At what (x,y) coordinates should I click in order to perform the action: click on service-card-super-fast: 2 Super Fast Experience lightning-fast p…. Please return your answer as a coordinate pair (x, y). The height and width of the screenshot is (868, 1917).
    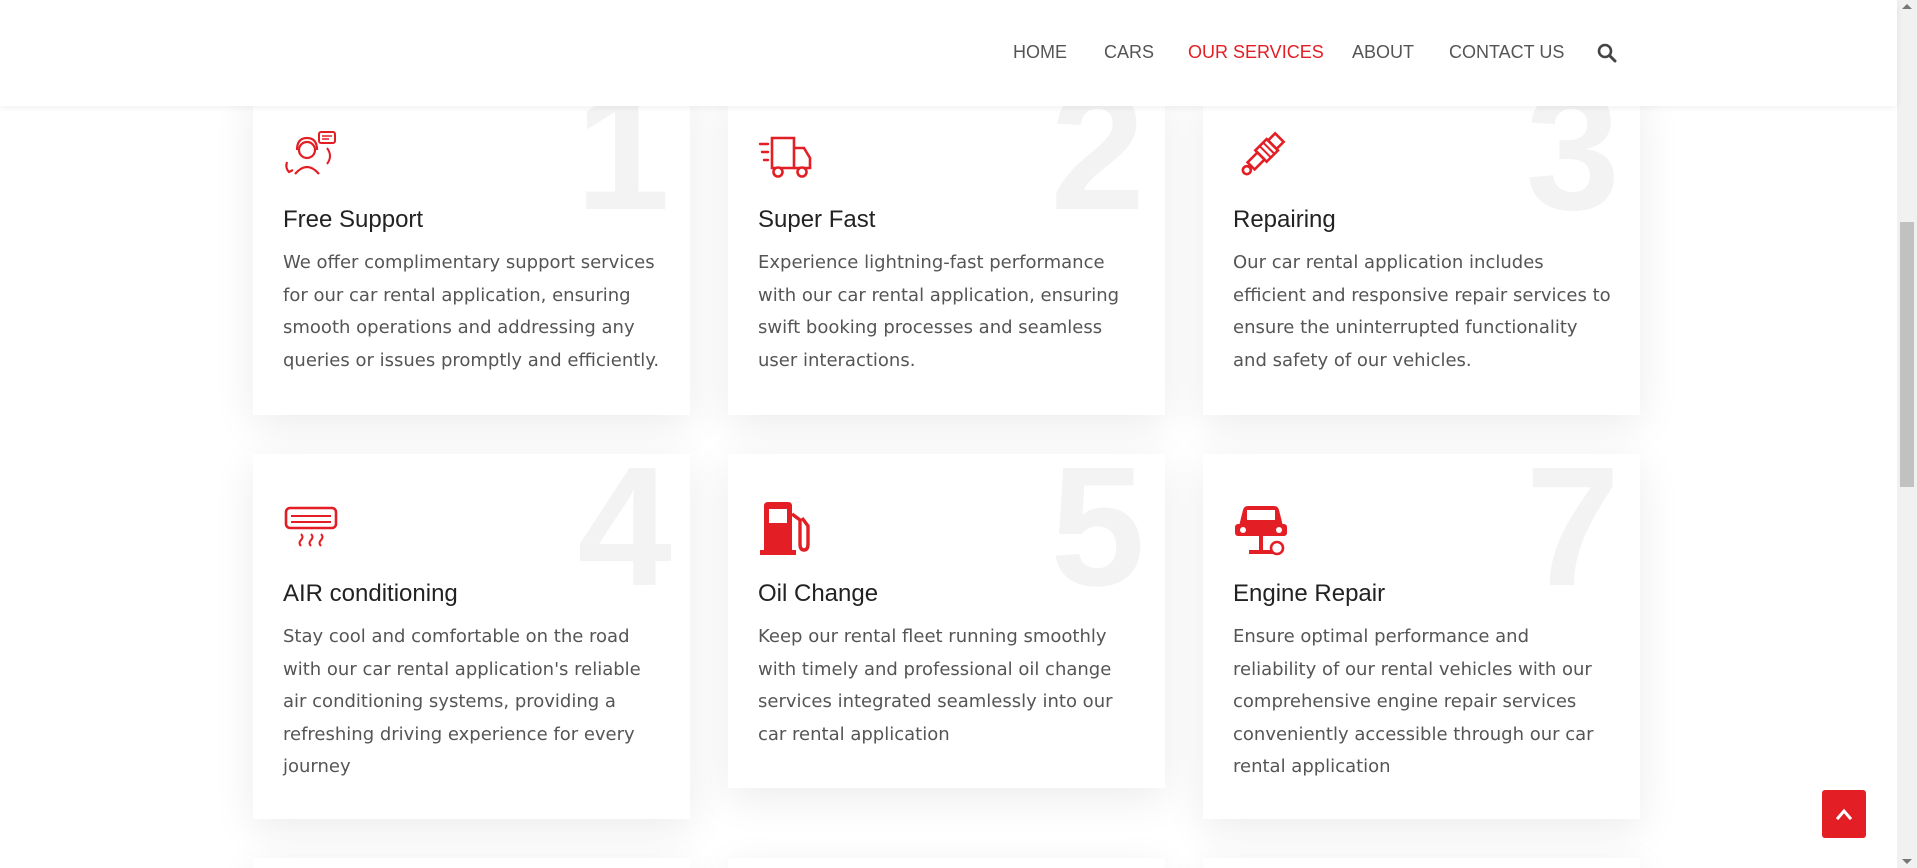
    Looking at the image, I should click on (946, 250).